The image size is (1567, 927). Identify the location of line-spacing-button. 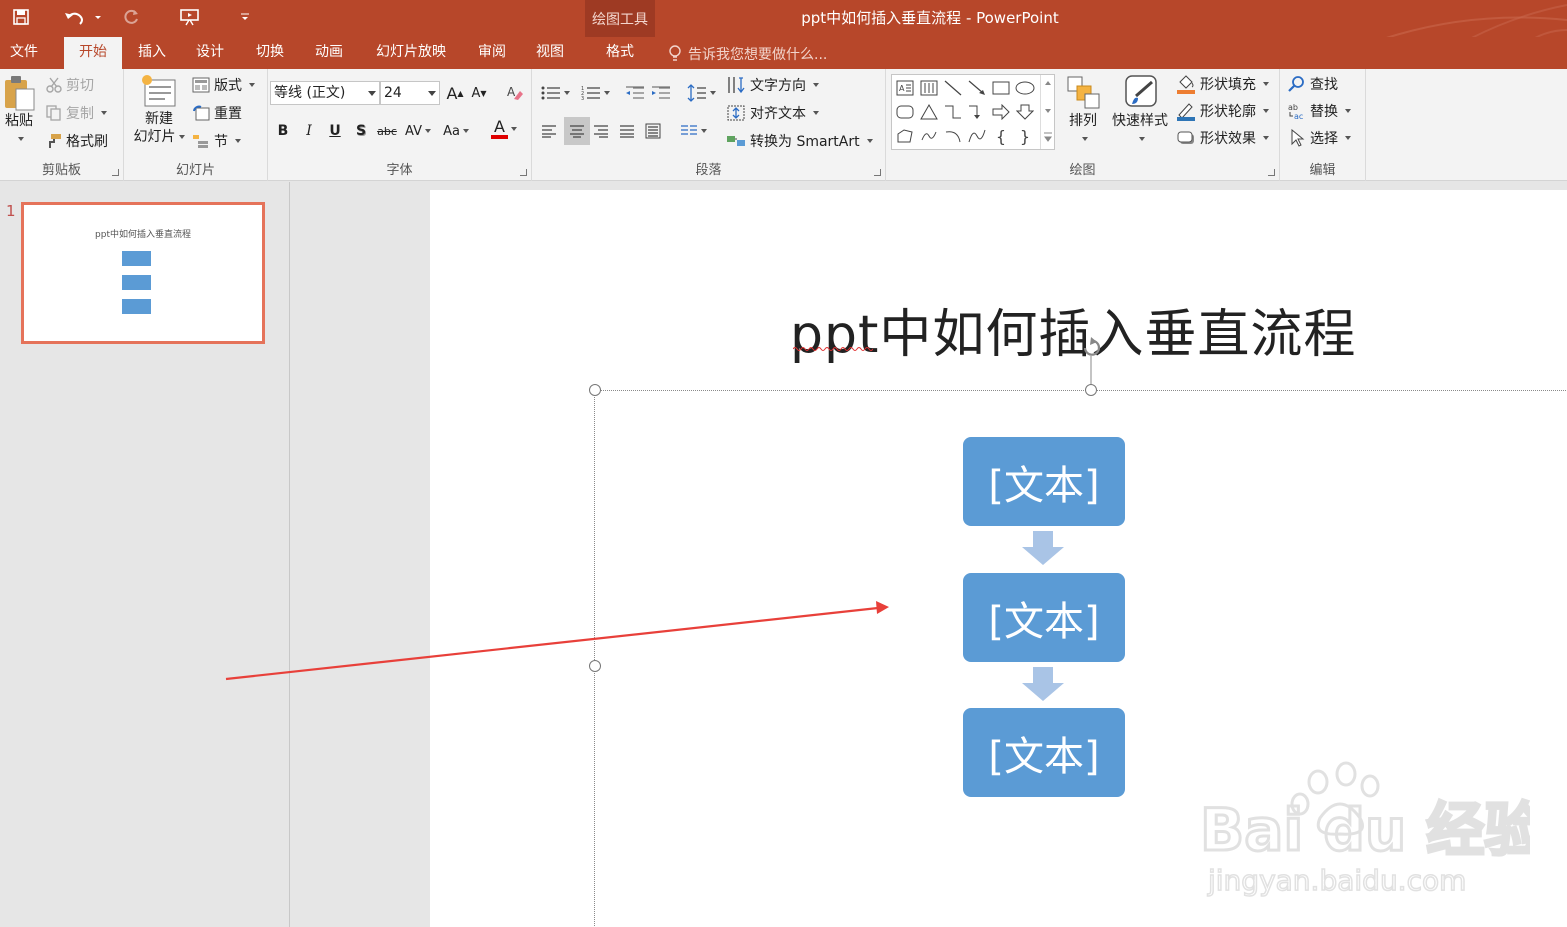
(701, 93).